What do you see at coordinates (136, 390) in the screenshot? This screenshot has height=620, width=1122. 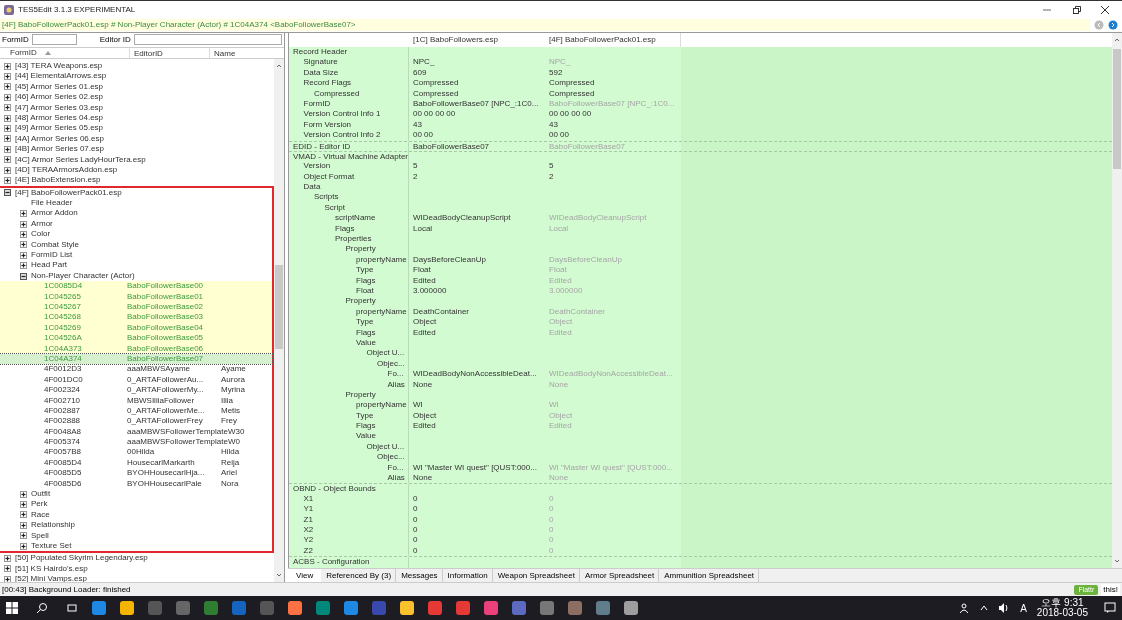 I see `record-row: 4F002324 0_ARTAFollowerMy... Myrina` at bounding box center [136, 390].